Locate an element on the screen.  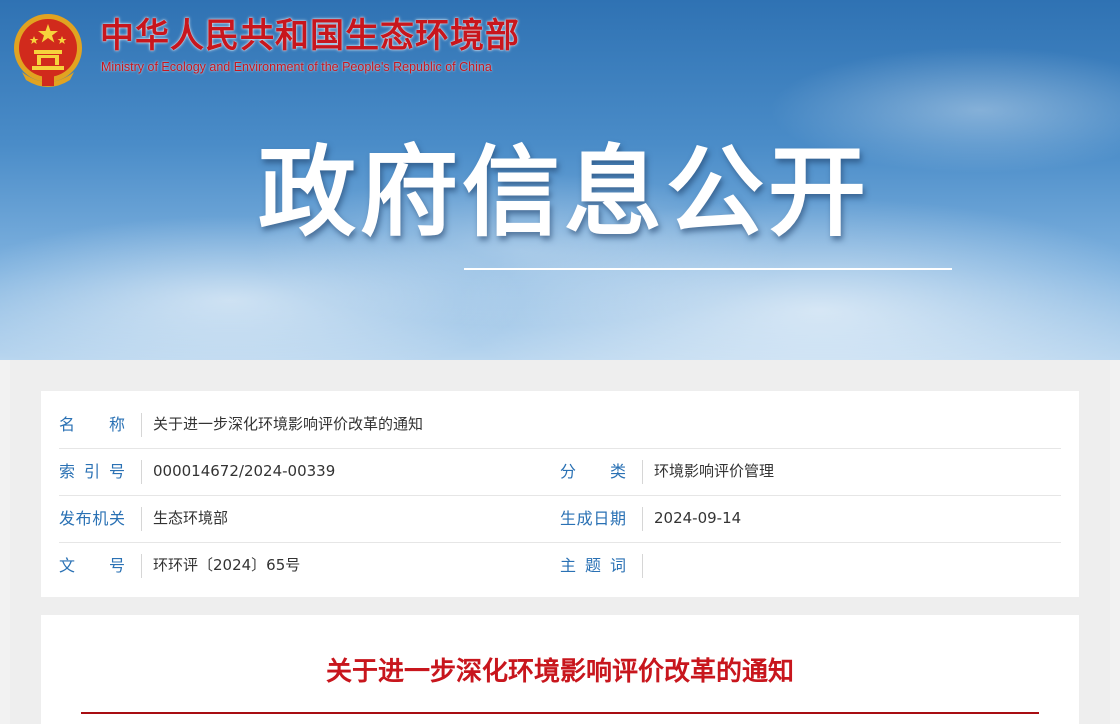
ministry-name-cn: 中华人民共和国生态环境部 is located at coordinates (310, 36).